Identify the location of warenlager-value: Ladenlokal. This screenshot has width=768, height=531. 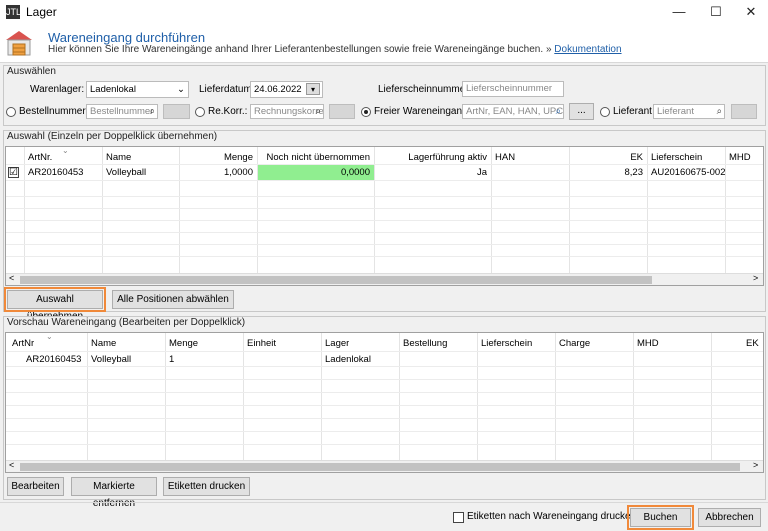
(113, 89).